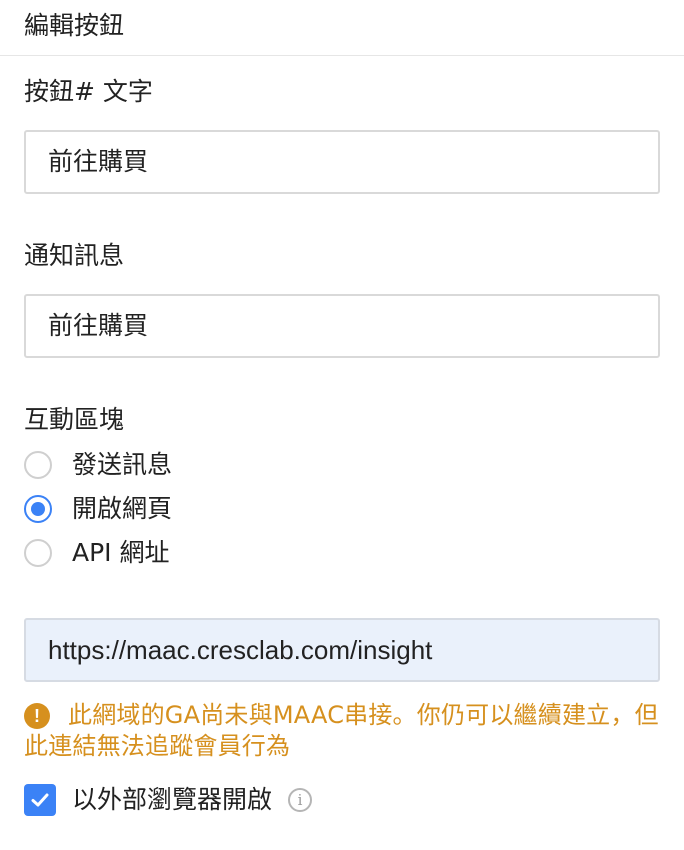 The width and height of the screenshot is (684, 850). Describe the element at coordinates (74, 25) in the screenshot. I see `panel-title: 編輯按鈕` at that location.